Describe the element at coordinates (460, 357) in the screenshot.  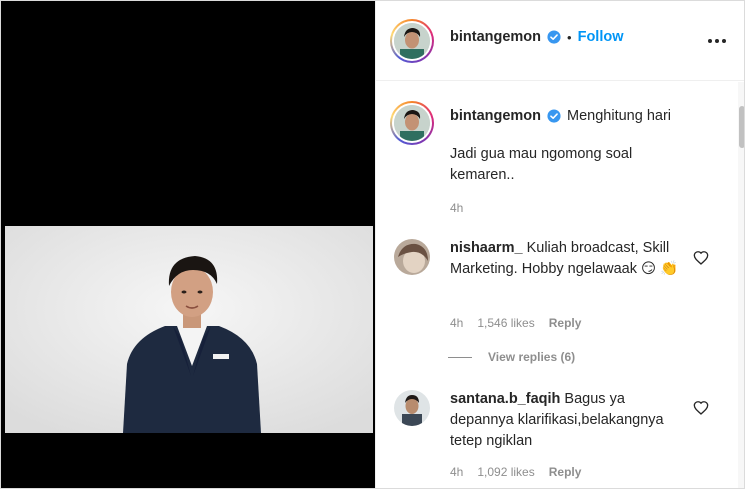
I see `replies-divider` at that location.